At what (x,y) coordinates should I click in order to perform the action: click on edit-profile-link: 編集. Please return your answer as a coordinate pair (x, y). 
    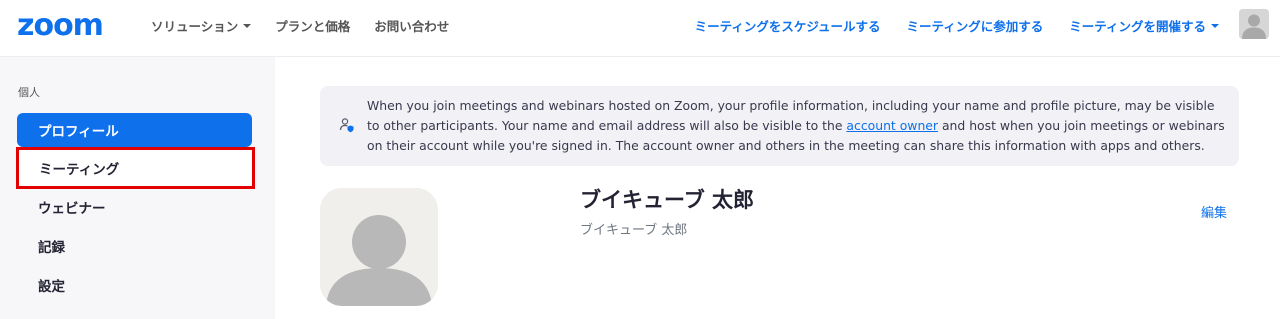
    Looking at the image, I should click on (1214, 211).